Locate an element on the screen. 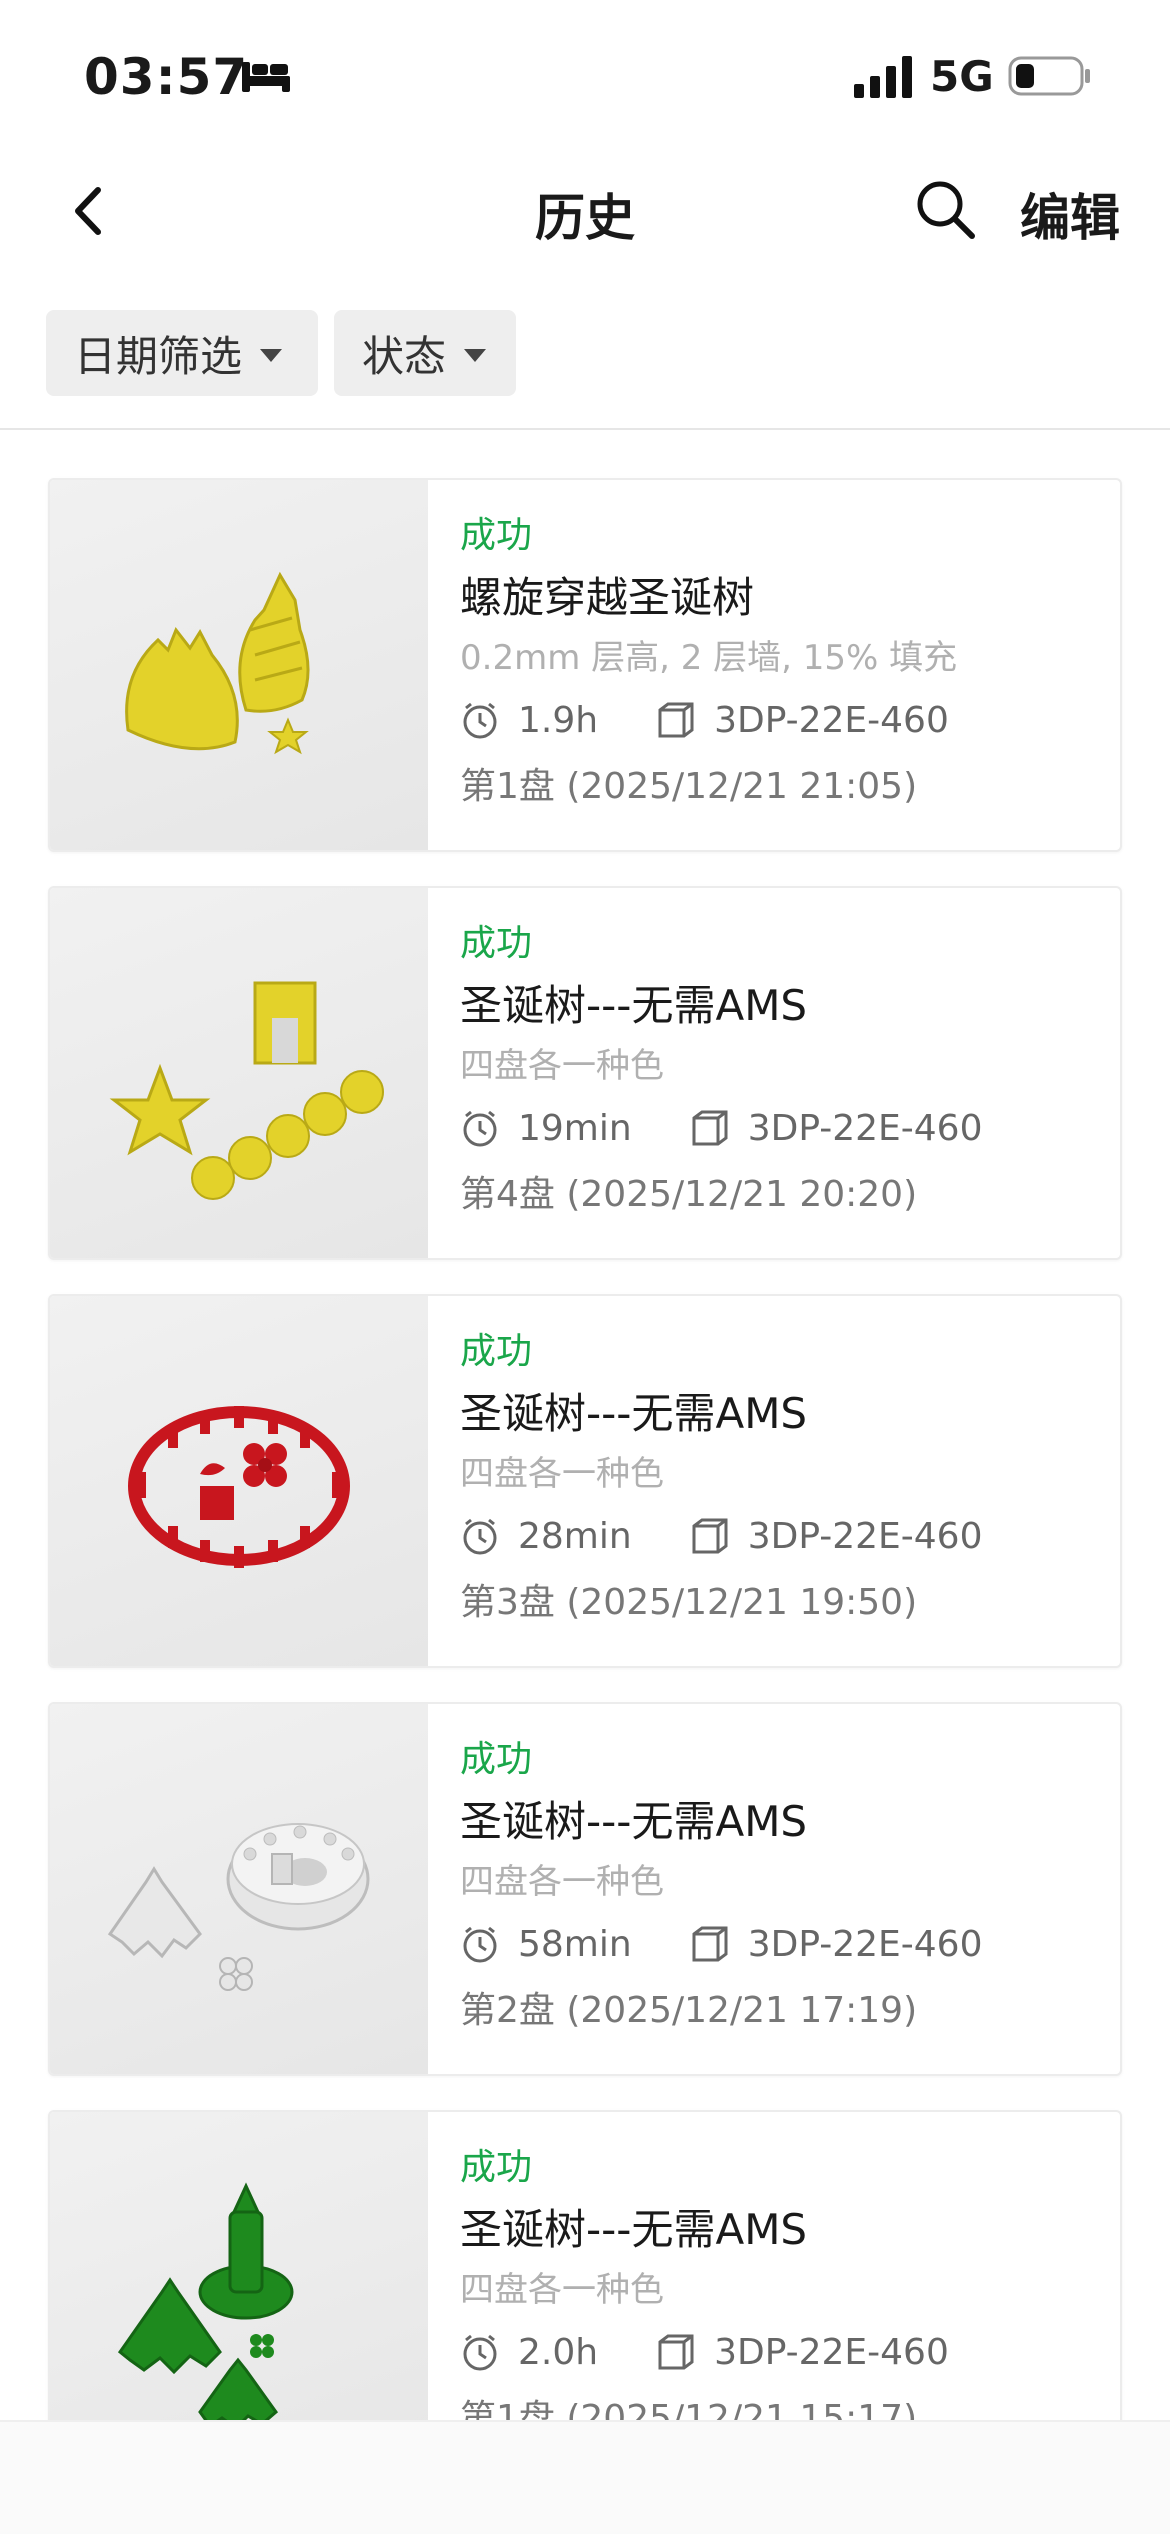 The height and width of the screenshot is (2534, 1170). status-time: 03:57 is located at coordinates (166, 77).